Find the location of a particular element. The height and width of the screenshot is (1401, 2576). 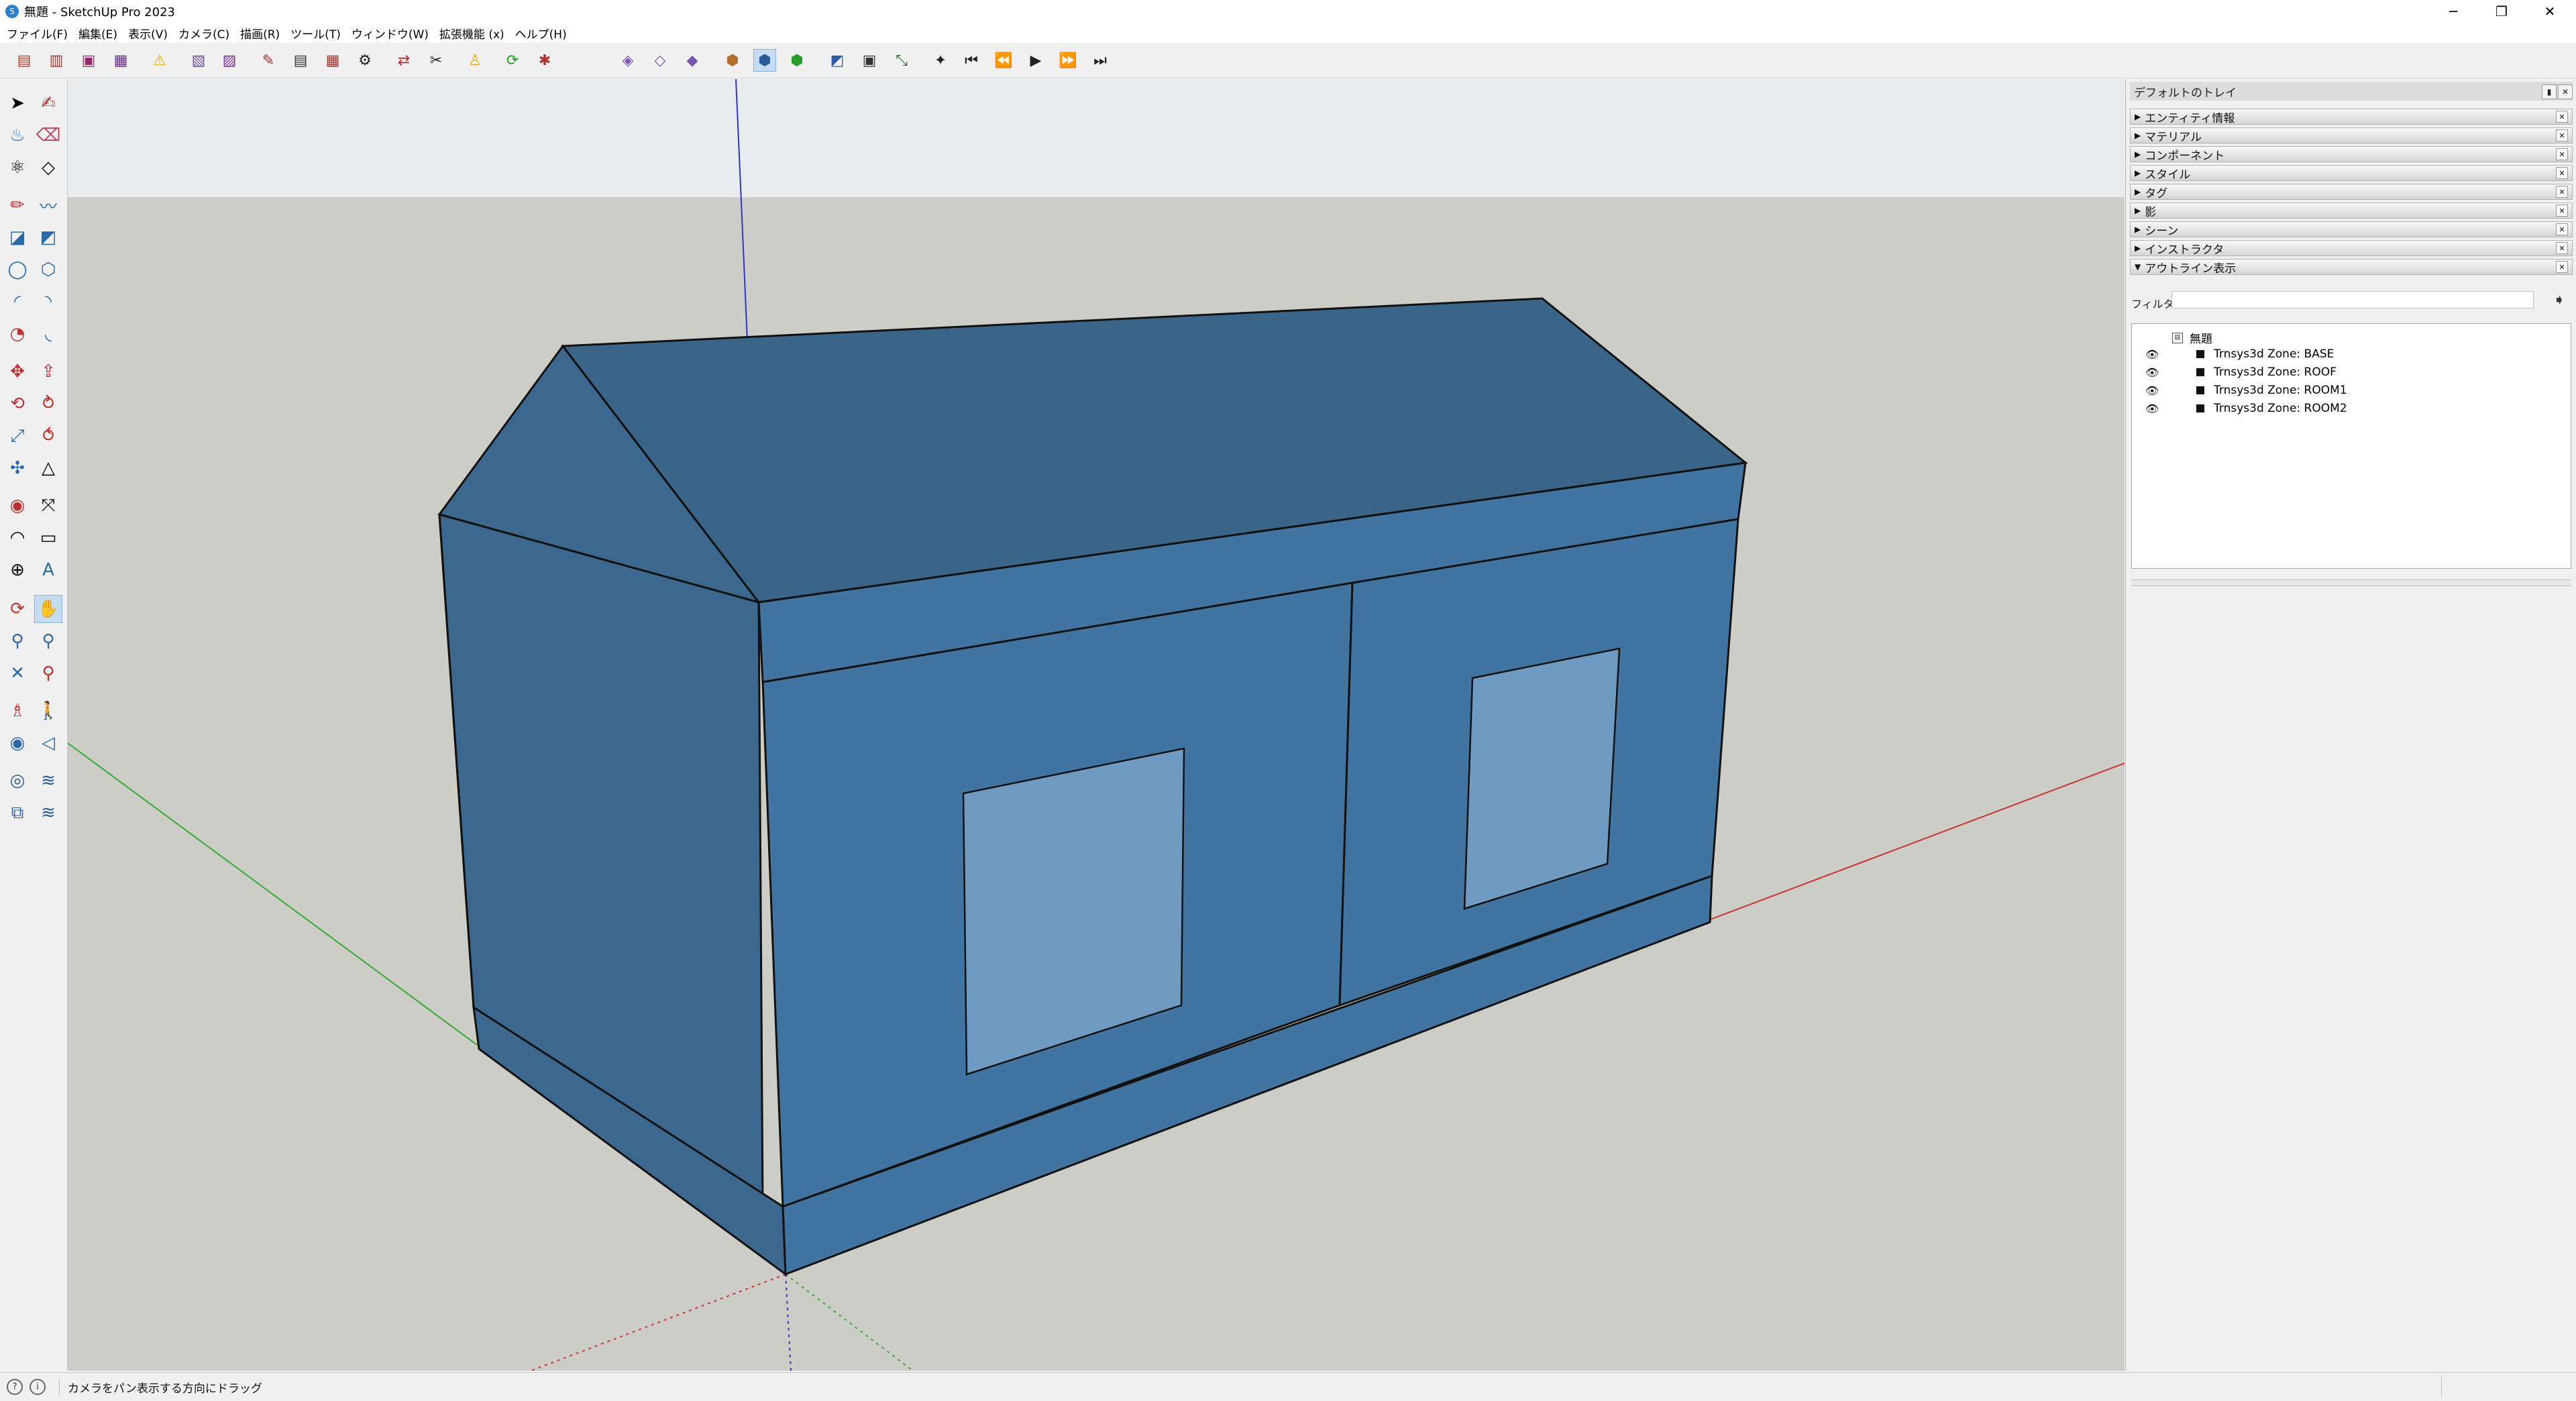

warning-icon: ⚠ is located at coordinates (159, 60).